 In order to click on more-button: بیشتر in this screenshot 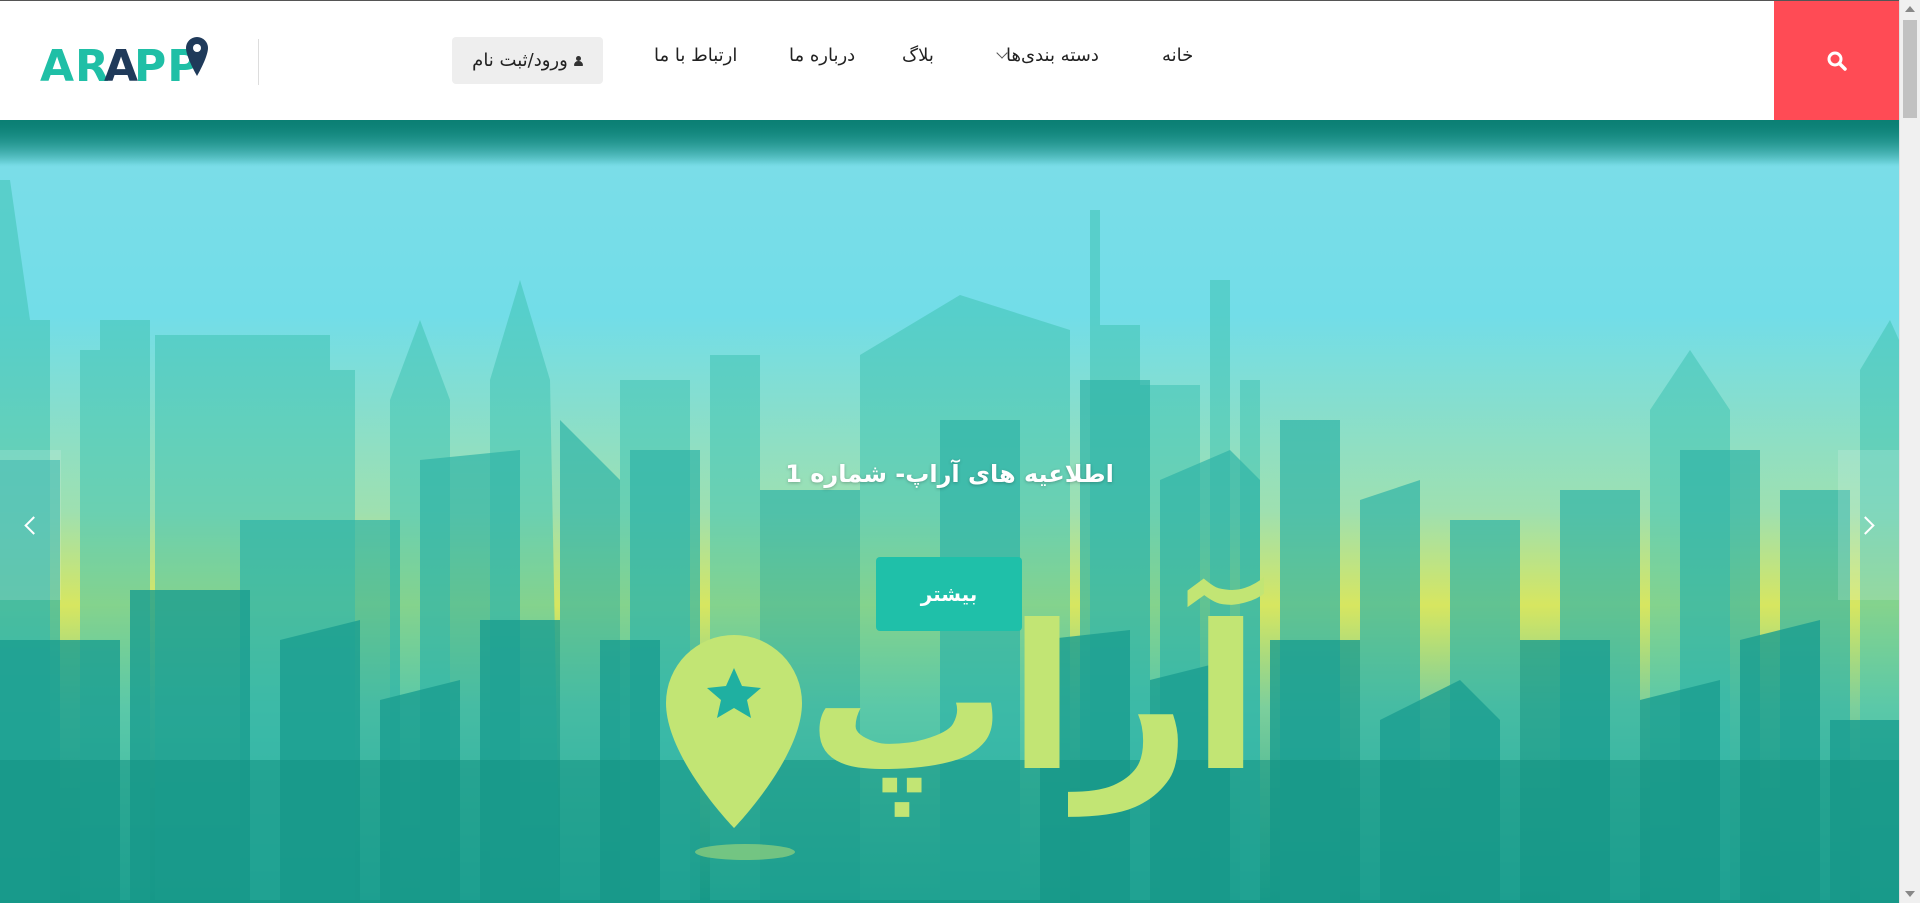, I will do `click(949, 594)`.